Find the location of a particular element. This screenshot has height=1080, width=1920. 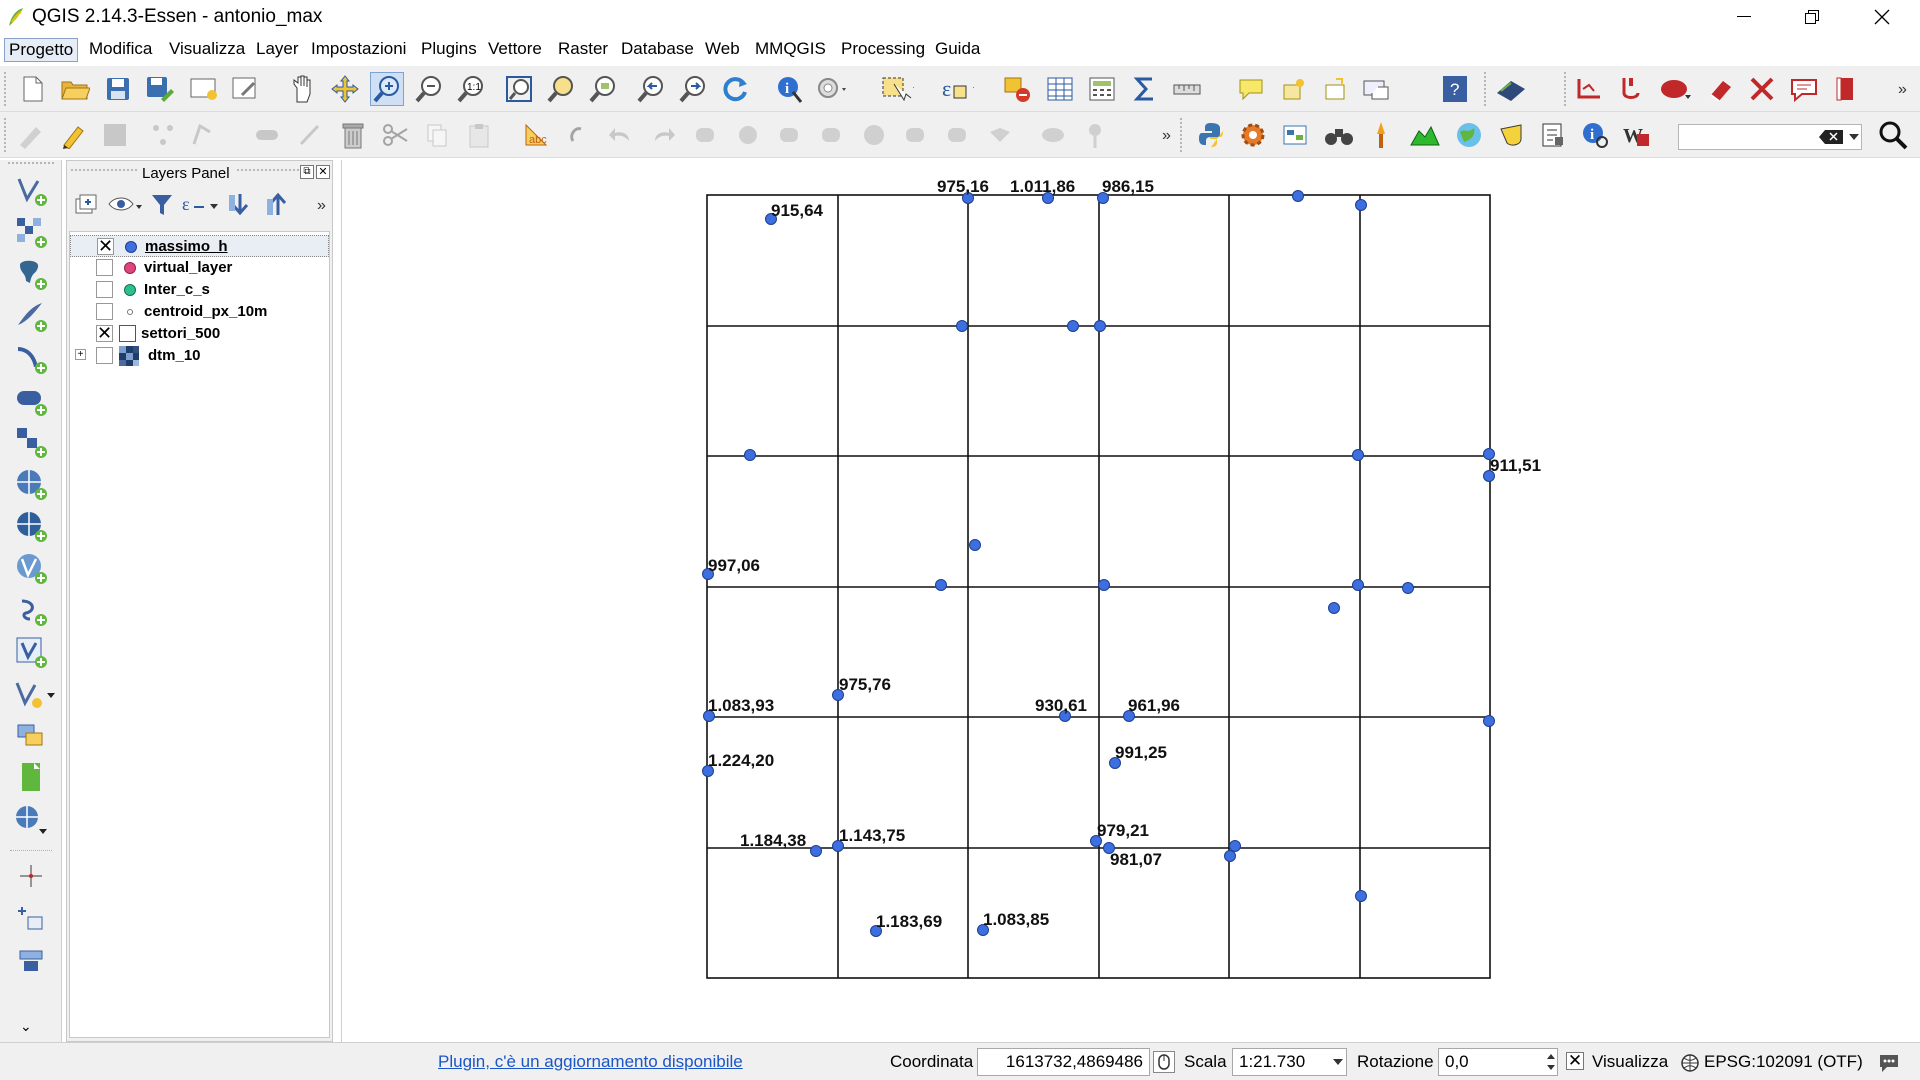

menu-mmqgis: MMQGIS is located at coordinates (790, 50).